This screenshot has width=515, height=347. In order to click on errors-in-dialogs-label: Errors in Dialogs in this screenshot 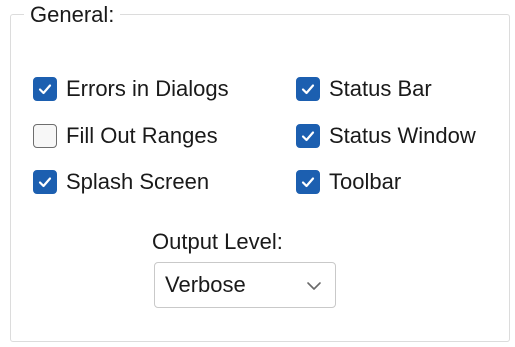, I will do `click(147, 88)`.